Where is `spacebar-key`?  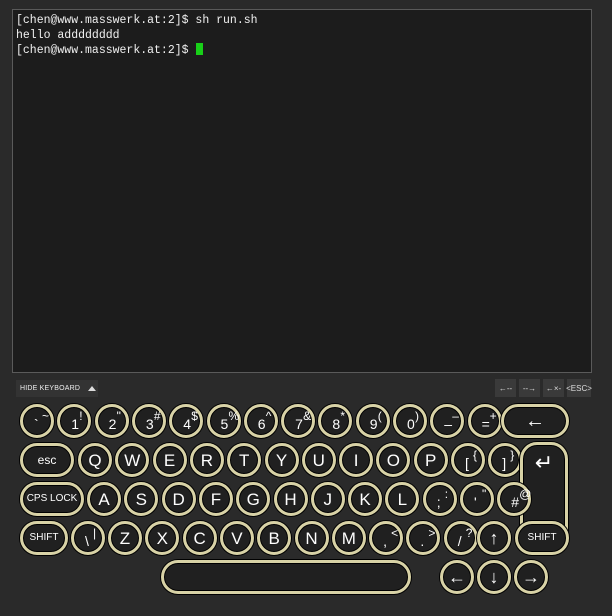 spacebar-key is located at coordinates (286, 577).